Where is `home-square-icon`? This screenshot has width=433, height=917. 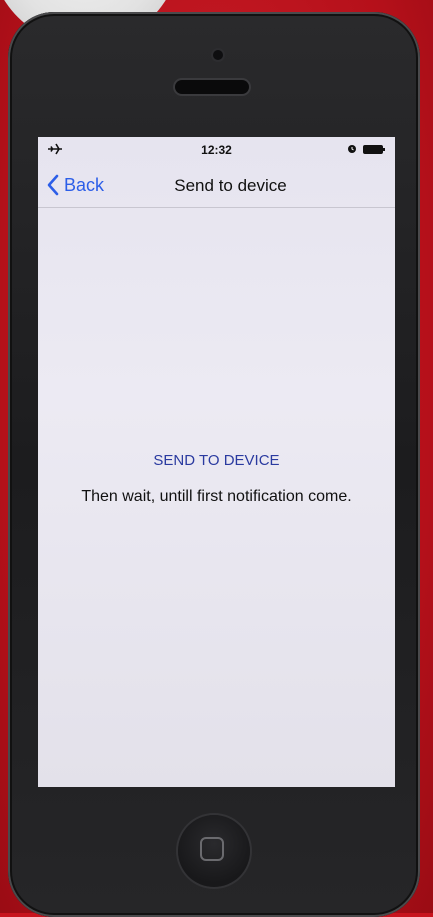 home-square-icon is located at coordinates (212, 849).